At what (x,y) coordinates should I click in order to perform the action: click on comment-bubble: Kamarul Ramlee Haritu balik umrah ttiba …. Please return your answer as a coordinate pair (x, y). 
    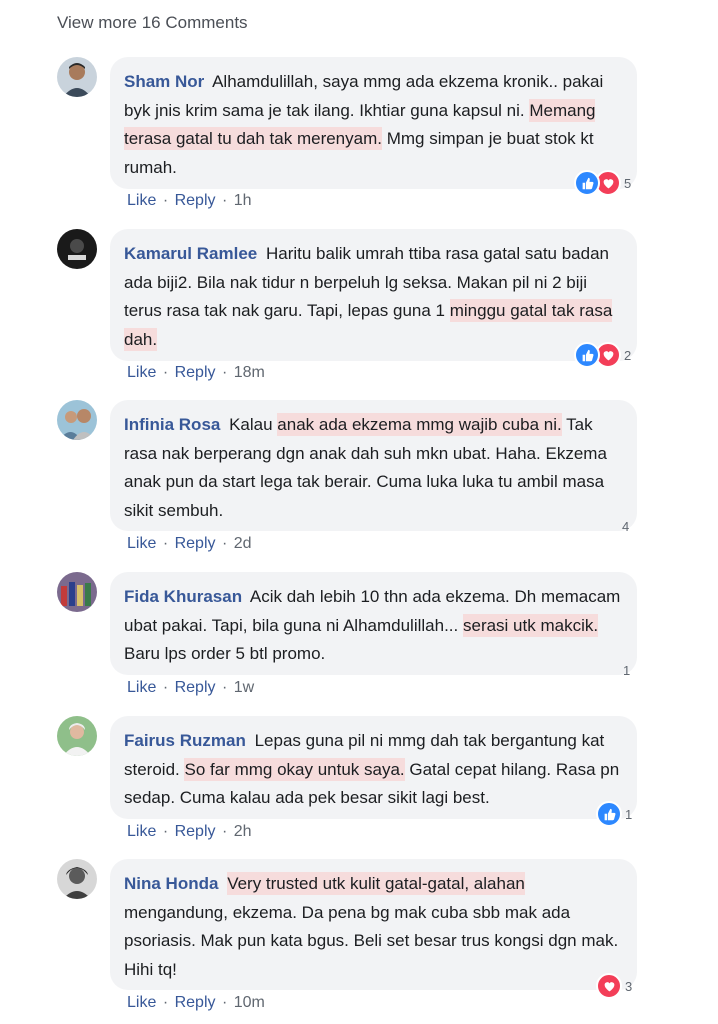
    Looking at the image, I should click on (373, 295).